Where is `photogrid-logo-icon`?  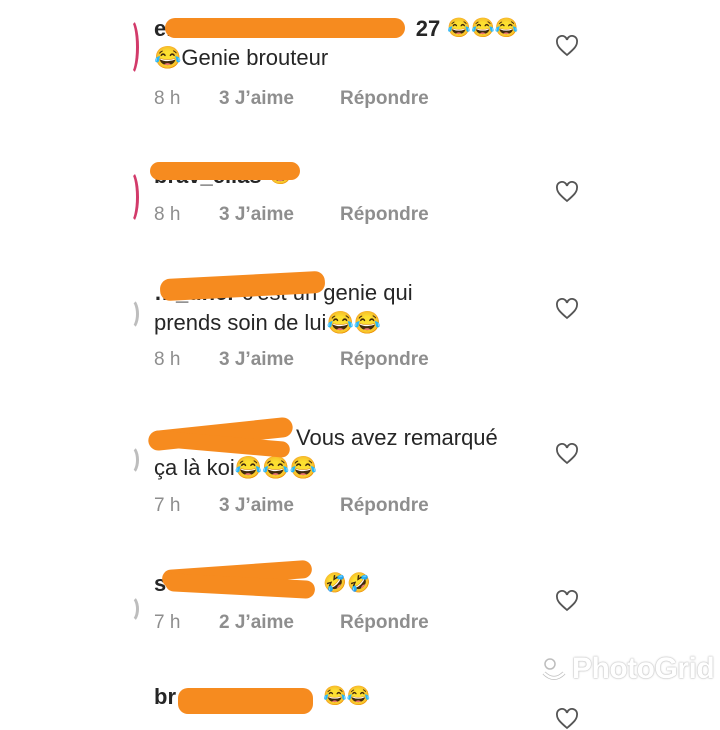 photogrid-logo-icon is located at coordinates (554, 669).